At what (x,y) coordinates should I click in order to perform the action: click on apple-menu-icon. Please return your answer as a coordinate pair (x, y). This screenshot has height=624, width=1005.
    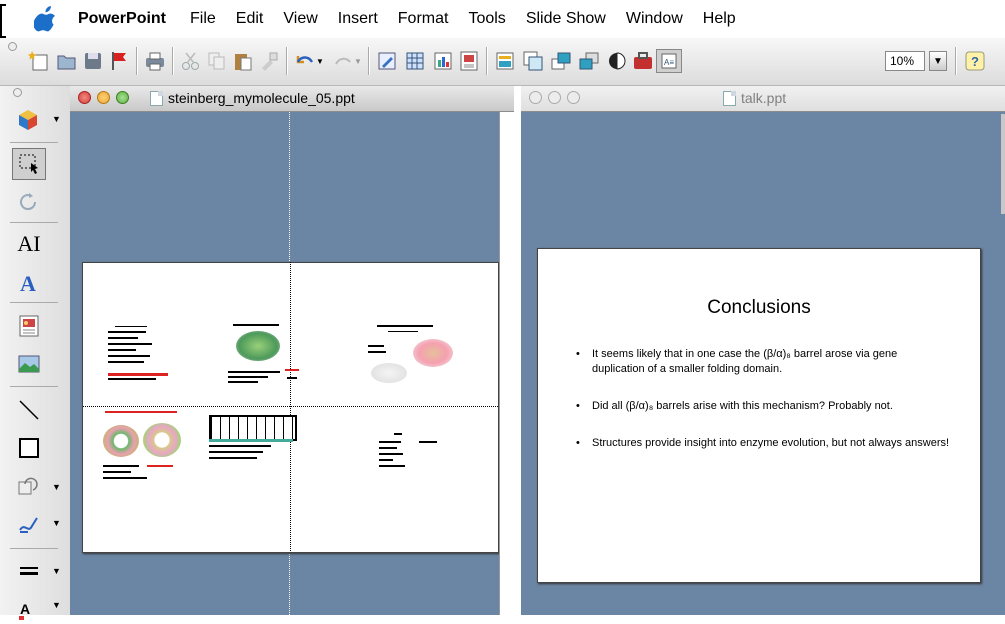
    Looking at the image, I should click on (45, 19).